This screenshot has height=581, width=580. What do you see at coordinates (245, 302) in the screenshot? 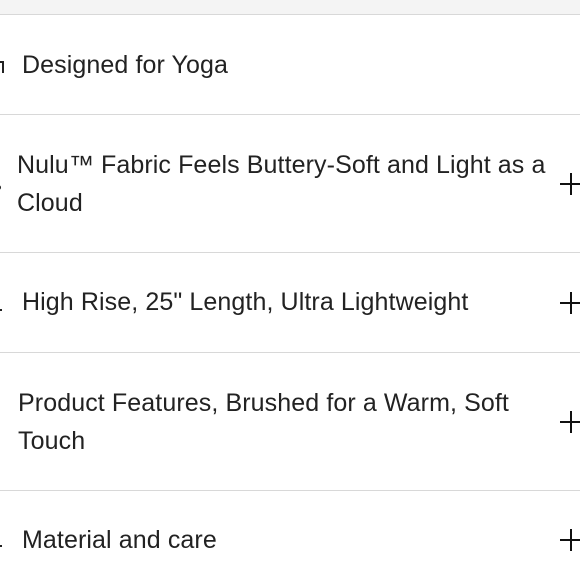
I see `accordion-row-label: High Rise, 25" Length, Ultra Lightweight` at bounding box center [245, 302].